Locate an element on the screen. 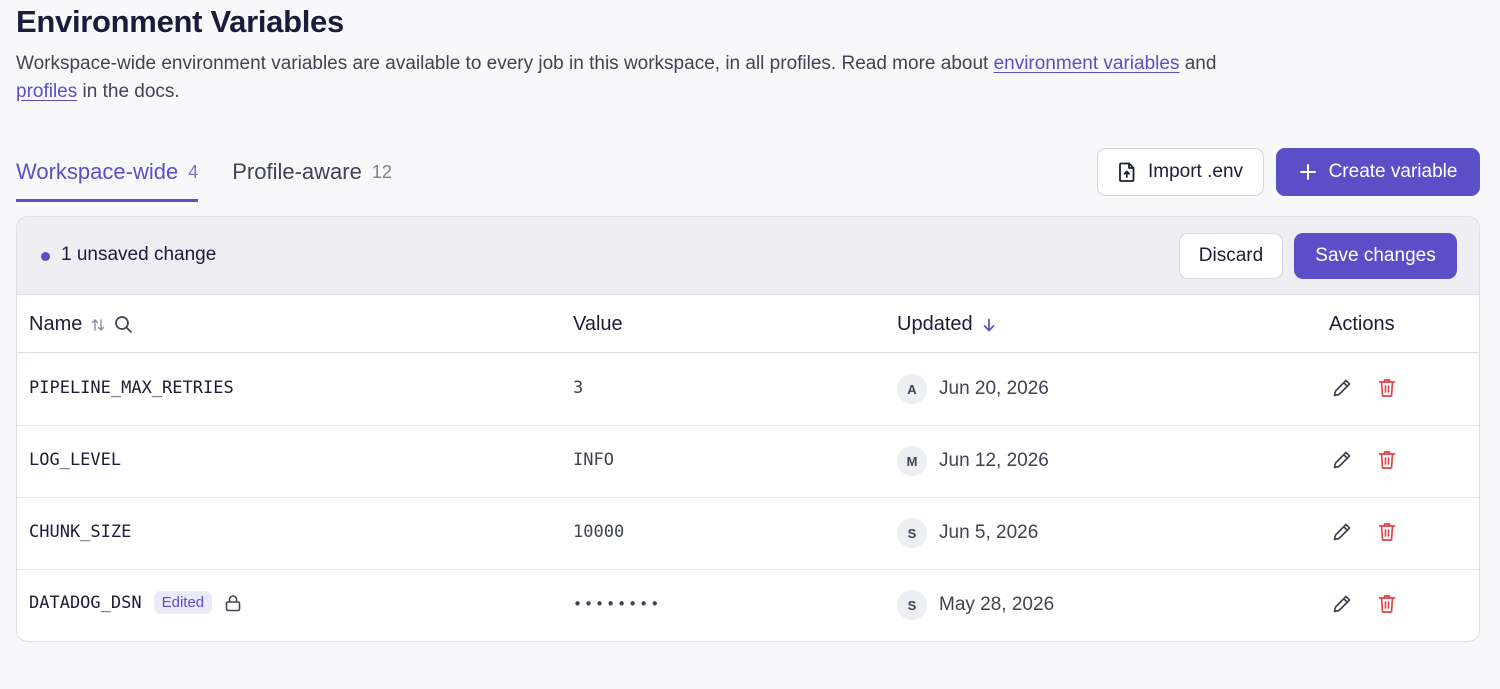 Image resolution: width=1500 pixels, height=689 pixels. variable-name: DATADOG_DSN is located at coordinates (85, 602).